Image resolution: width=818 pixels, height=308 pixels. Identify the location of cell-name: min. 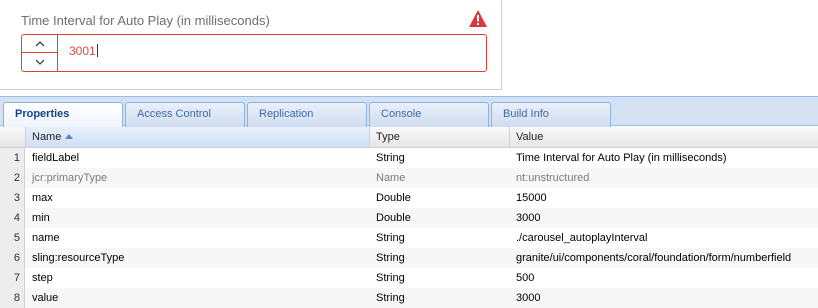
(41, 218).